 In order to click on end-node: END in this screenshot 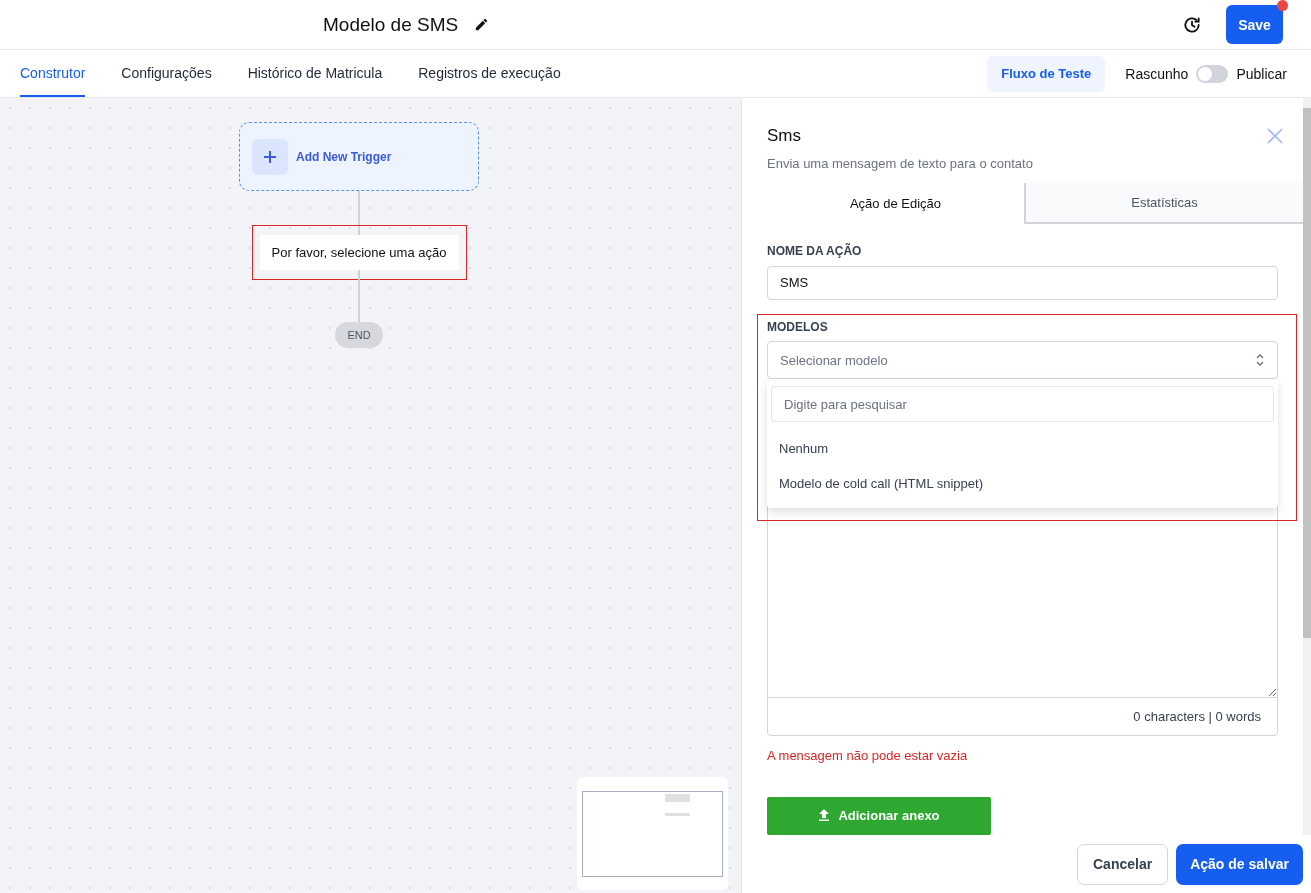, I will do `click(359, 335)`.